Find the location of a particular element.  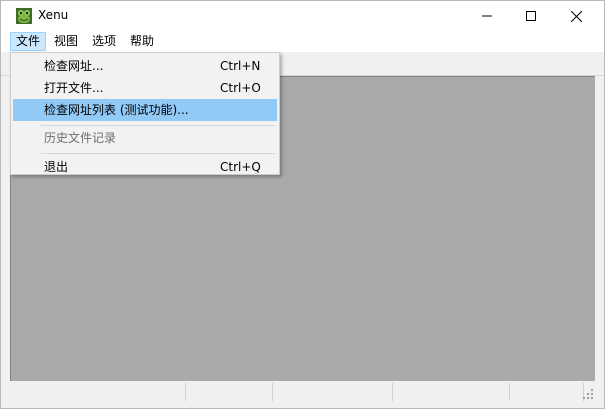

menu-item-open-file: 打开文件... Ctrl+O is located at coordinates (145, 88).